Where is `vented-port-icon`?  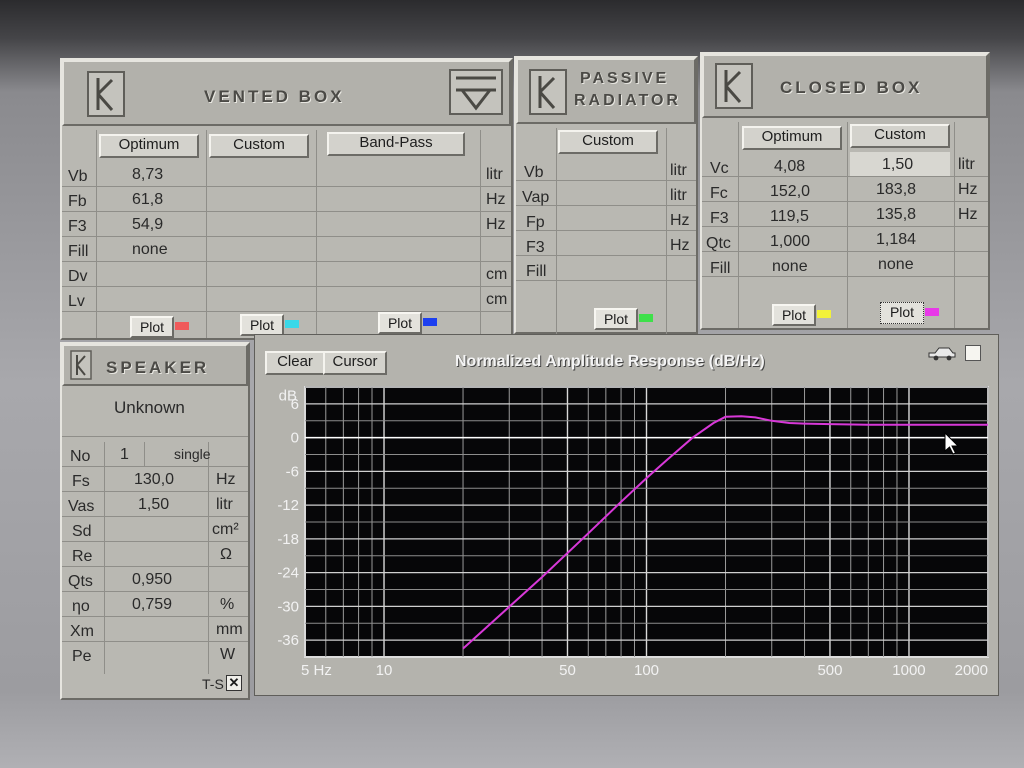 vented-port-icon is located at coordinates (476, 92).